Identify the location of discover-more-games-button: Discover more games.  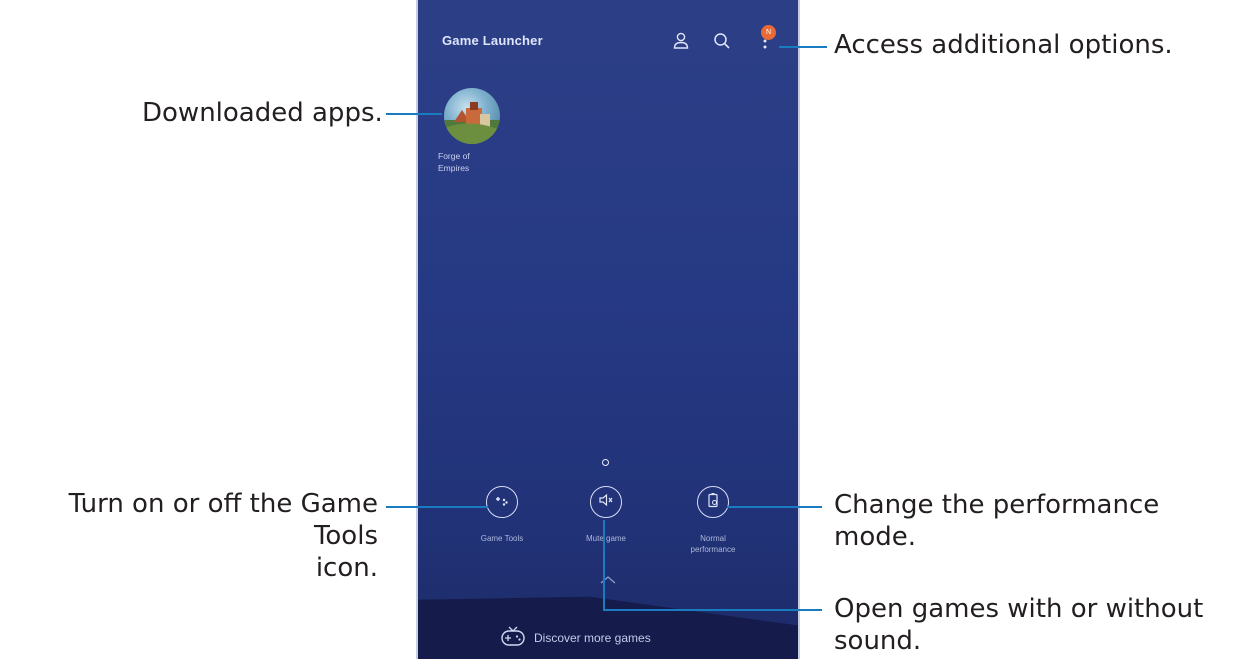
(575, 637).